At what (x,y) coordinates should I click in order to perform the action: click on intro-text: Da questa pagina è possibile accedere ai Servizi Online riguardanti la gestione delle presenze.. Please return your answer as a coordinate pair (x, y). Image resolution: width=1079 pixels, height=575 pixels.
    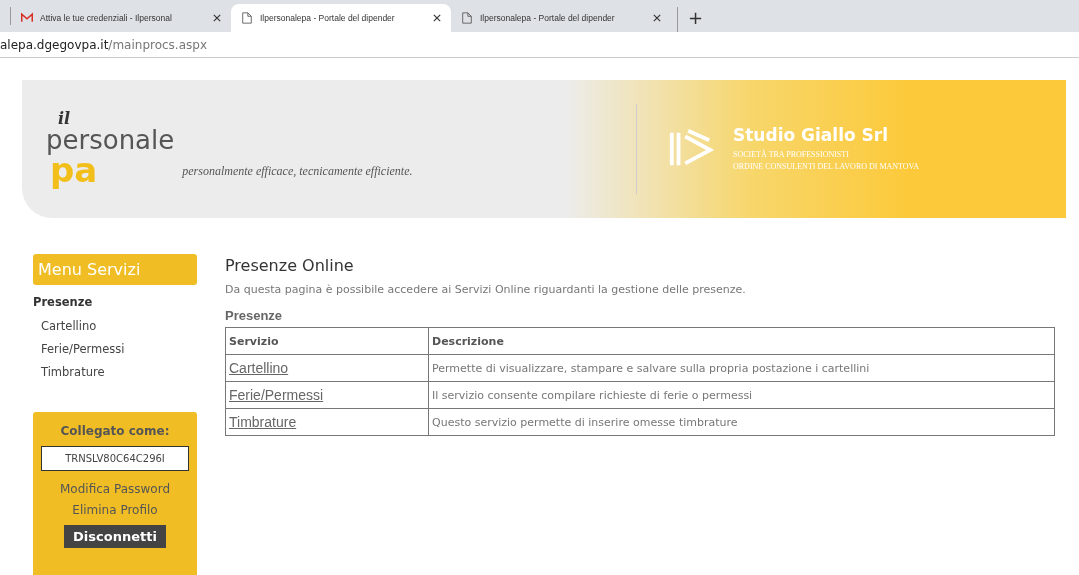
    Looking at the image, I should click on (486, 289).